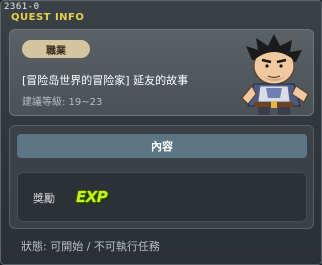 This screenshot has width=322, height=265. I want to click on reward-label: 獎勵, so click(44, 198).